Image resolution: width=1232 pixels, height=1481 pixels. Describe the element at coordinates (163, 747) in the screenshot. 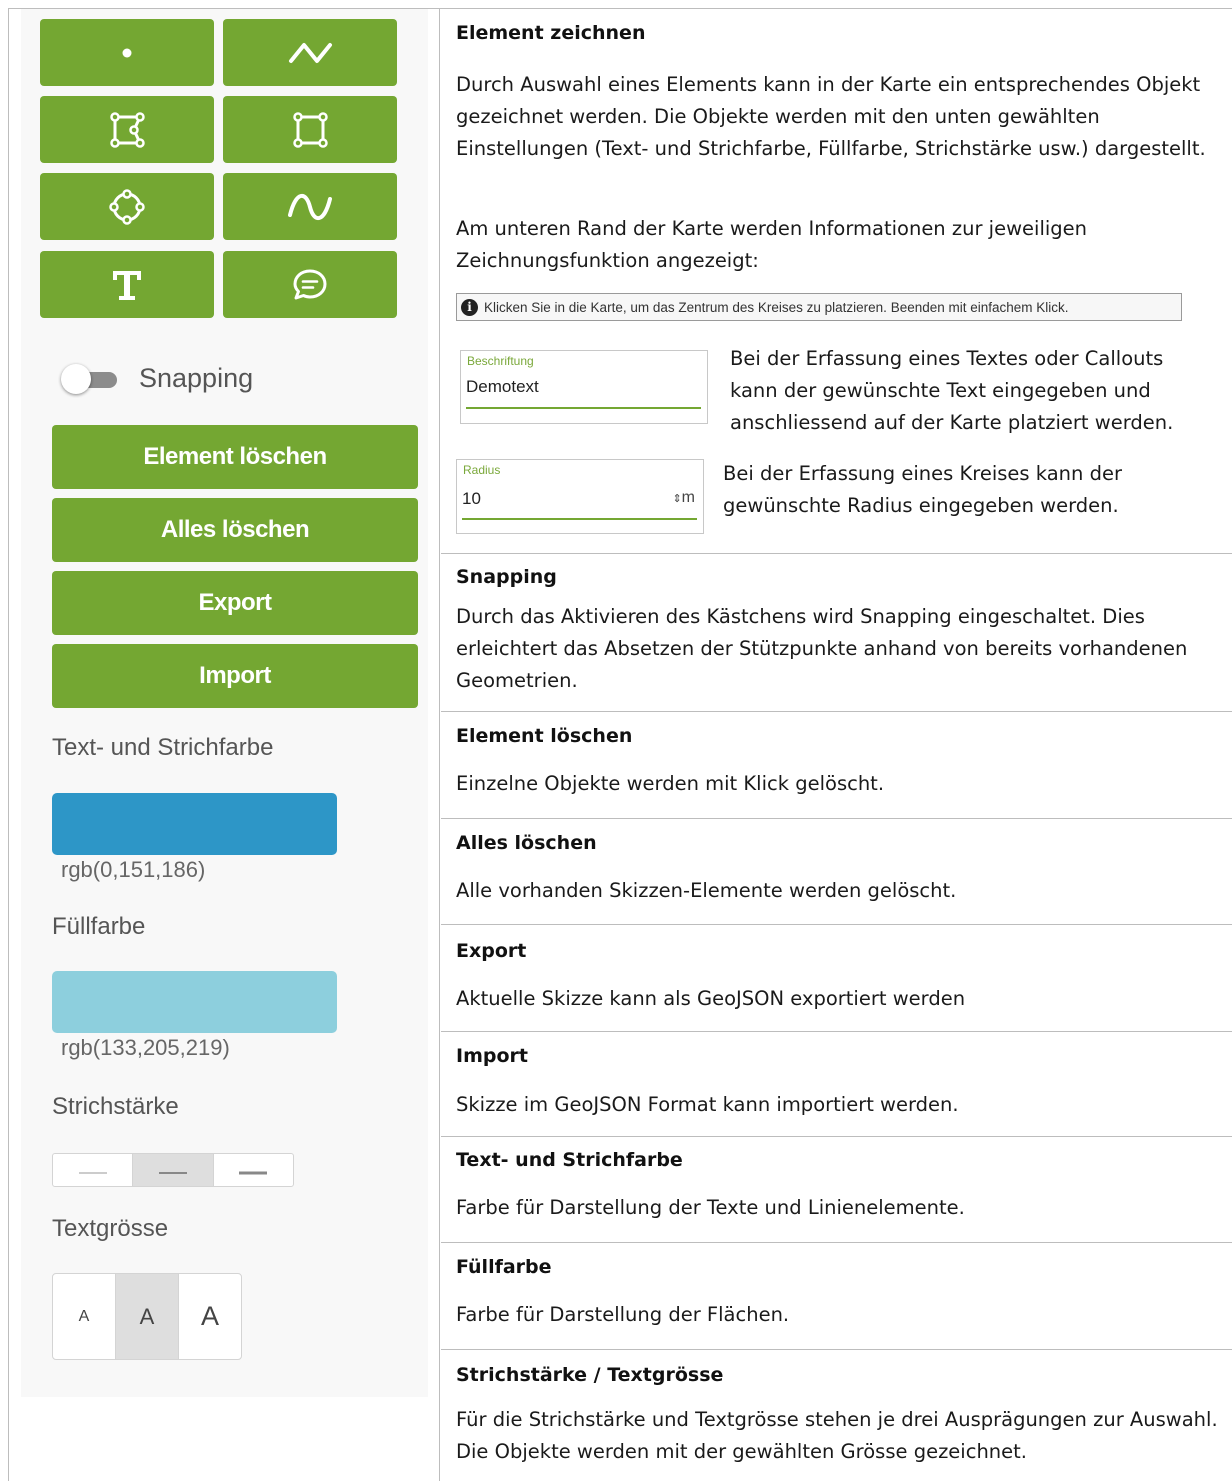

I see `stroke-color-label: Text- und Strichfarbe` at that location.